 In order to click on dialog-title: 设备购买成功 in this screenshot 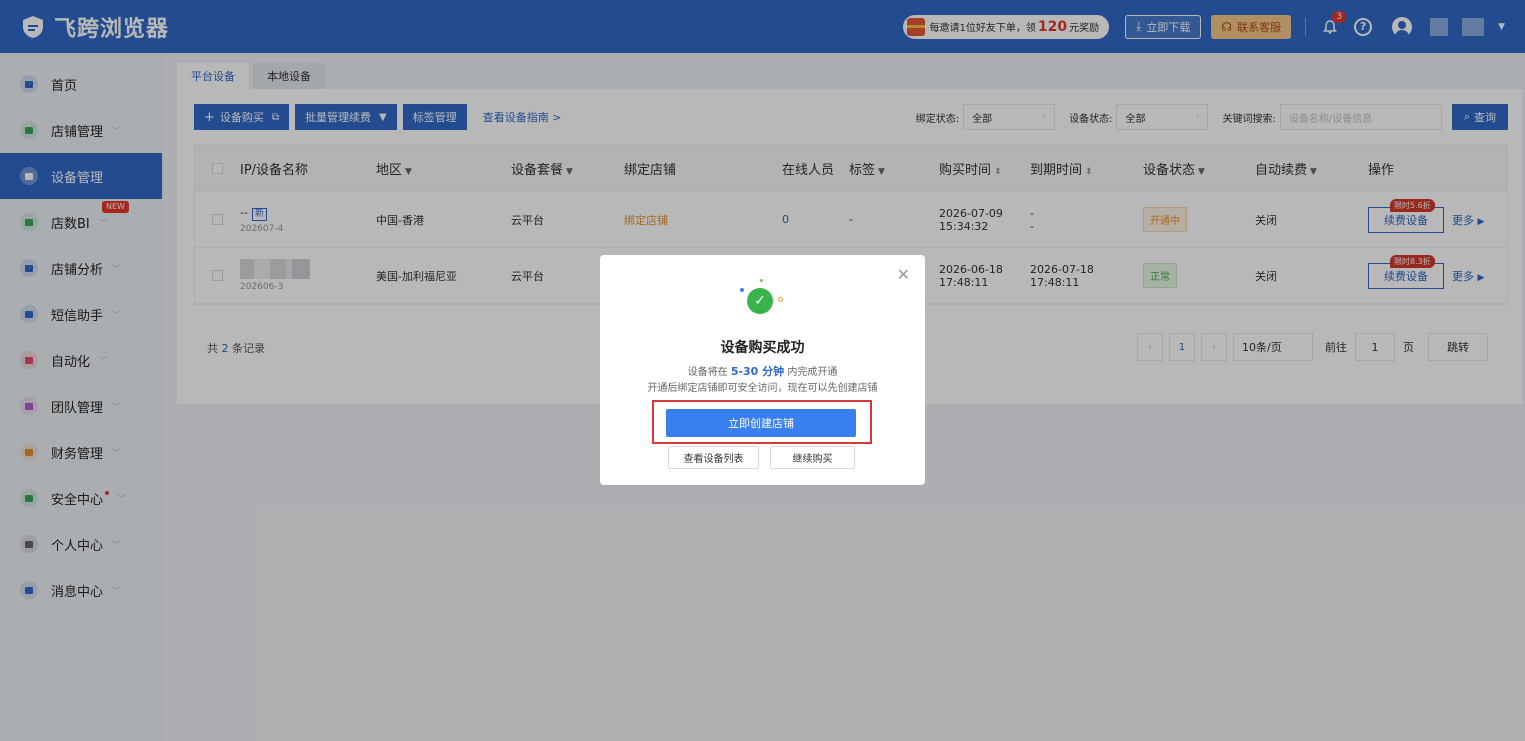, I will do `click(762, 348)`.